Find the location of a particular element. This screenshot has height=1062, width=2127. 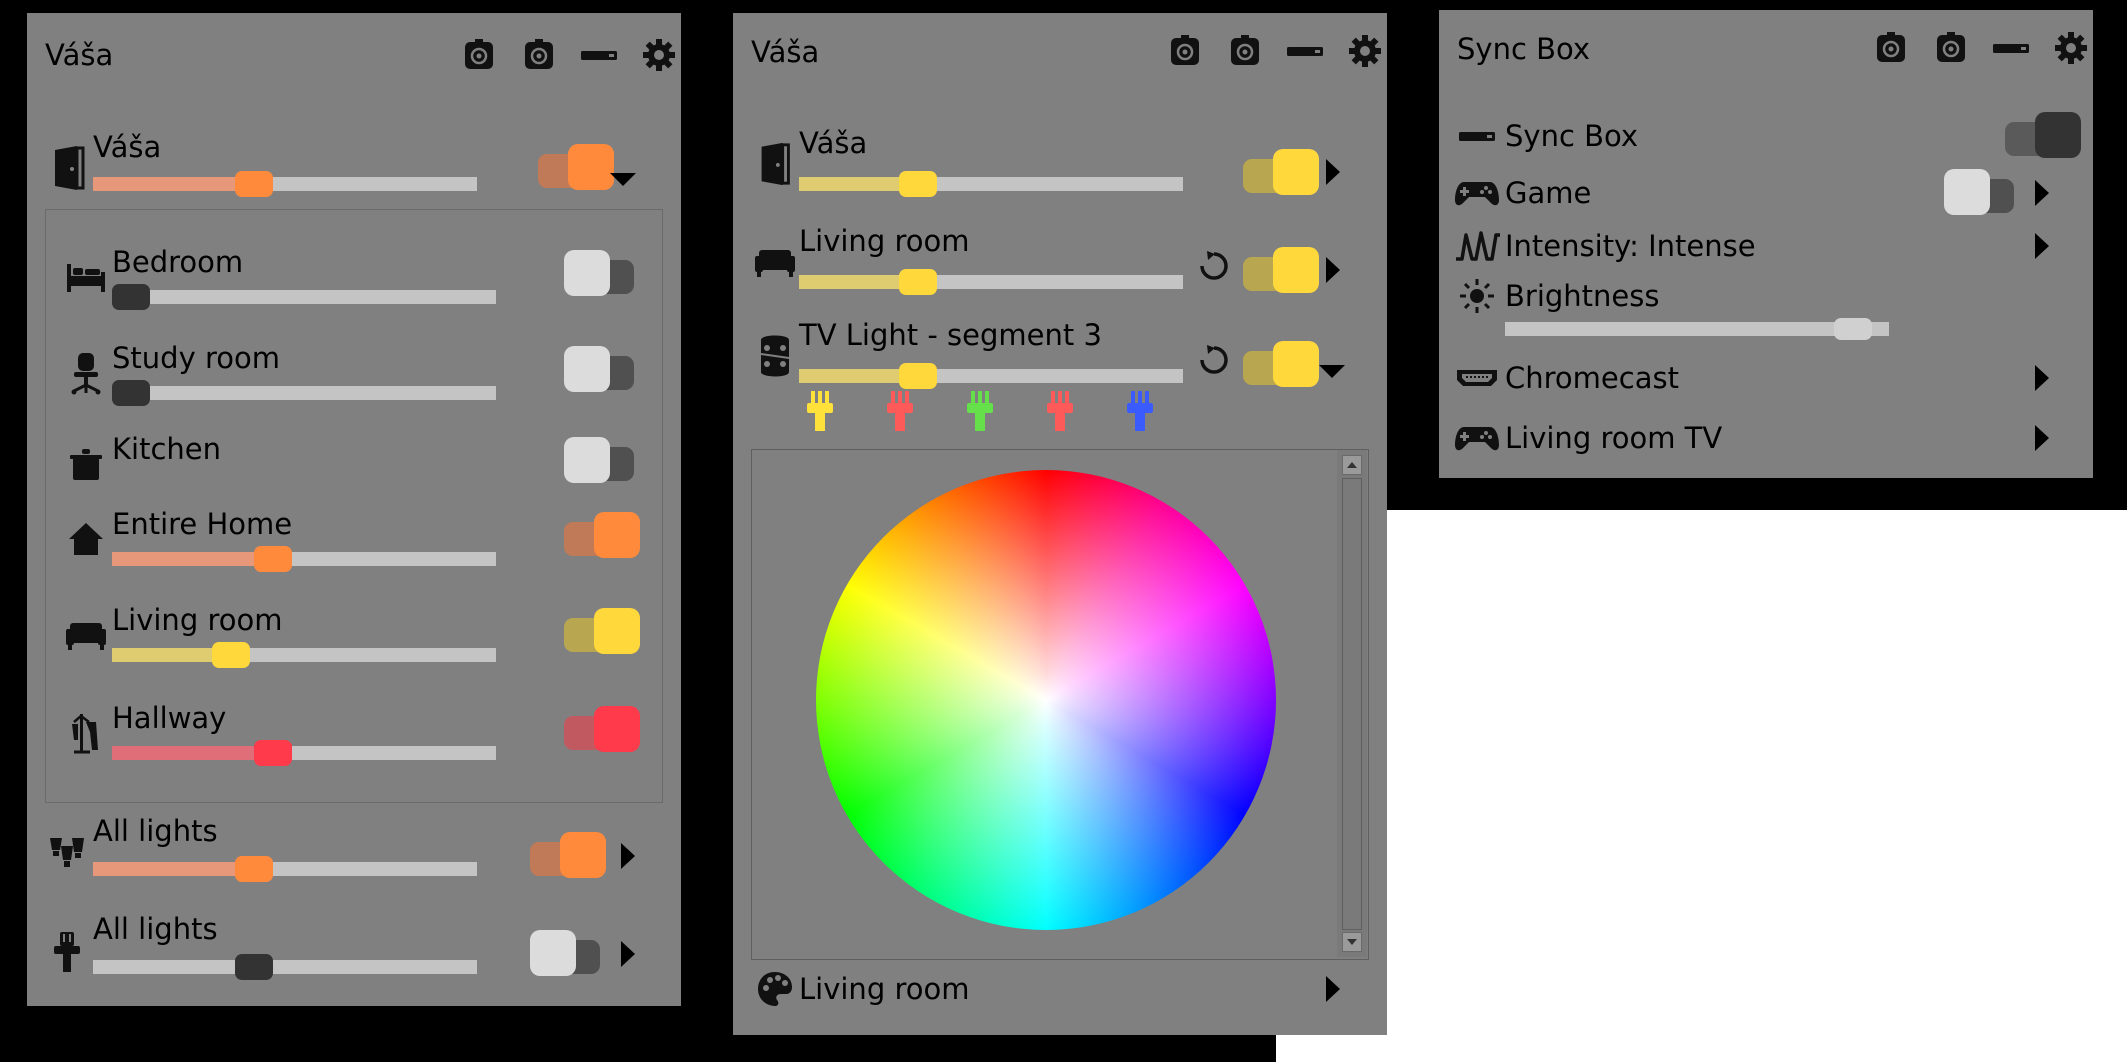

room-label: Living room is located at coordinates (197, 620).